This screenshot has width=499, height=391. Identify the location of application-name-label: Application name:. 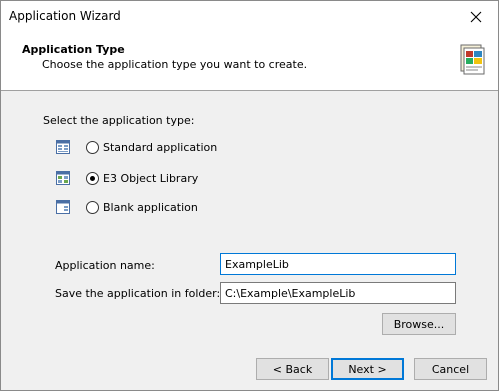
(105, 265).